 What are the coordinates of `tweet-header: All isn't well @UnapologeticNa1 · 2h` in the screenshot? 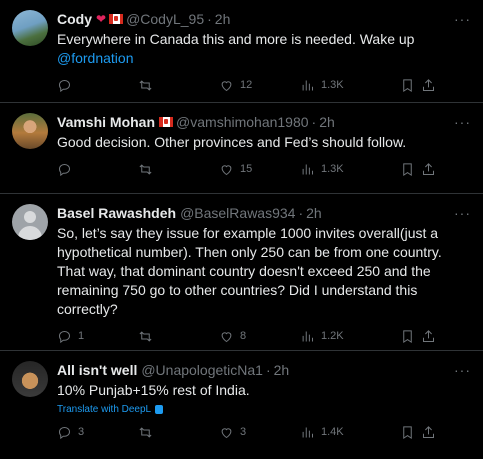 It's located at (264, 370).